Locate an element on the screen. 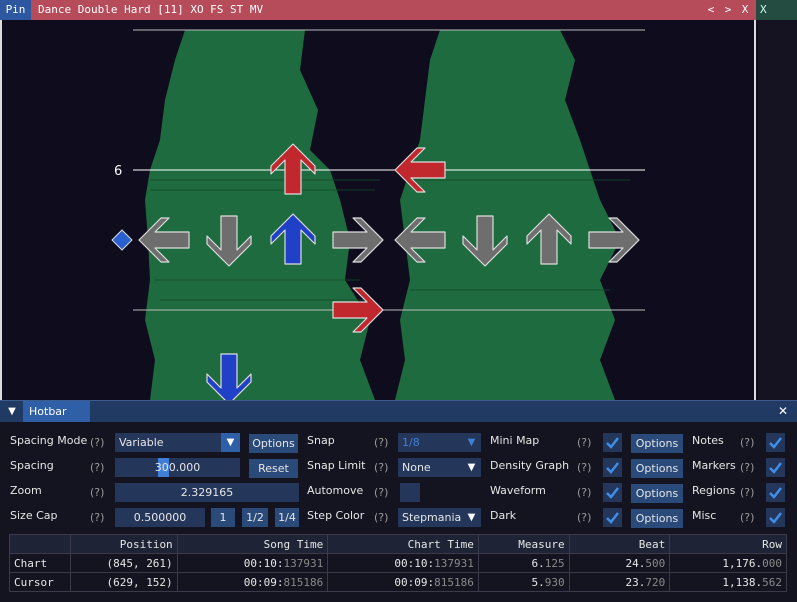 The width and height of the screenshot is (797, 602). chart-time-cell: 00:09:815186 is located at coordinates (403, 582).